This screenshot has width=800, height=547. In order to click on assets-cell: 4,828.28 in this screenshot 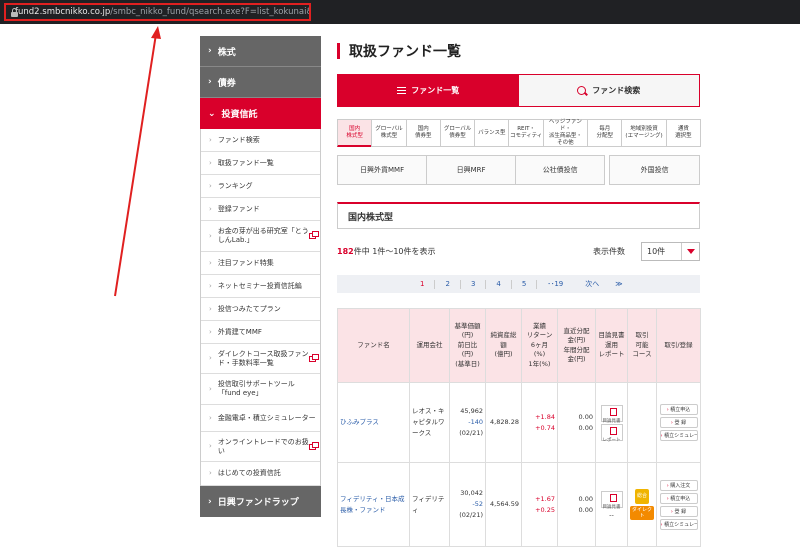, I will do `click(503, 422)`.